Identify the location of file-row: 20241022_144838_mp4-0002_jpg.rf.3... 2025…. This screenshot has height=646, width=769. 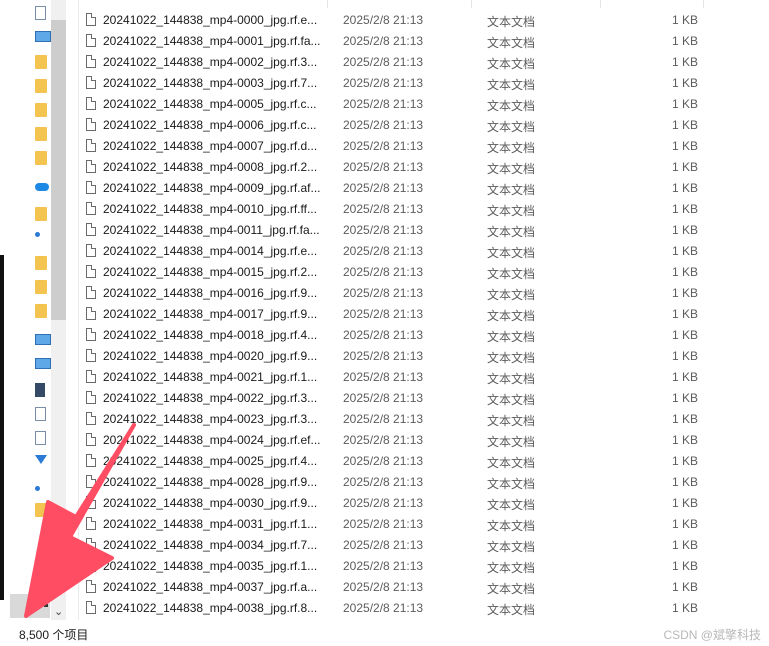
(420, 62).